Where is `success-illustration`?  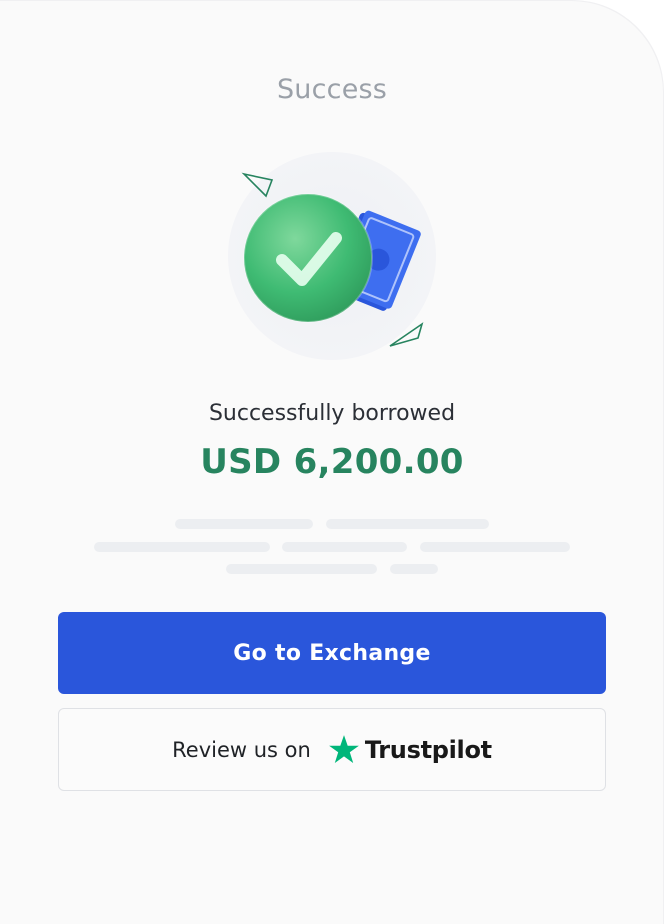
success-illustration is located at coordinates (334, 255).